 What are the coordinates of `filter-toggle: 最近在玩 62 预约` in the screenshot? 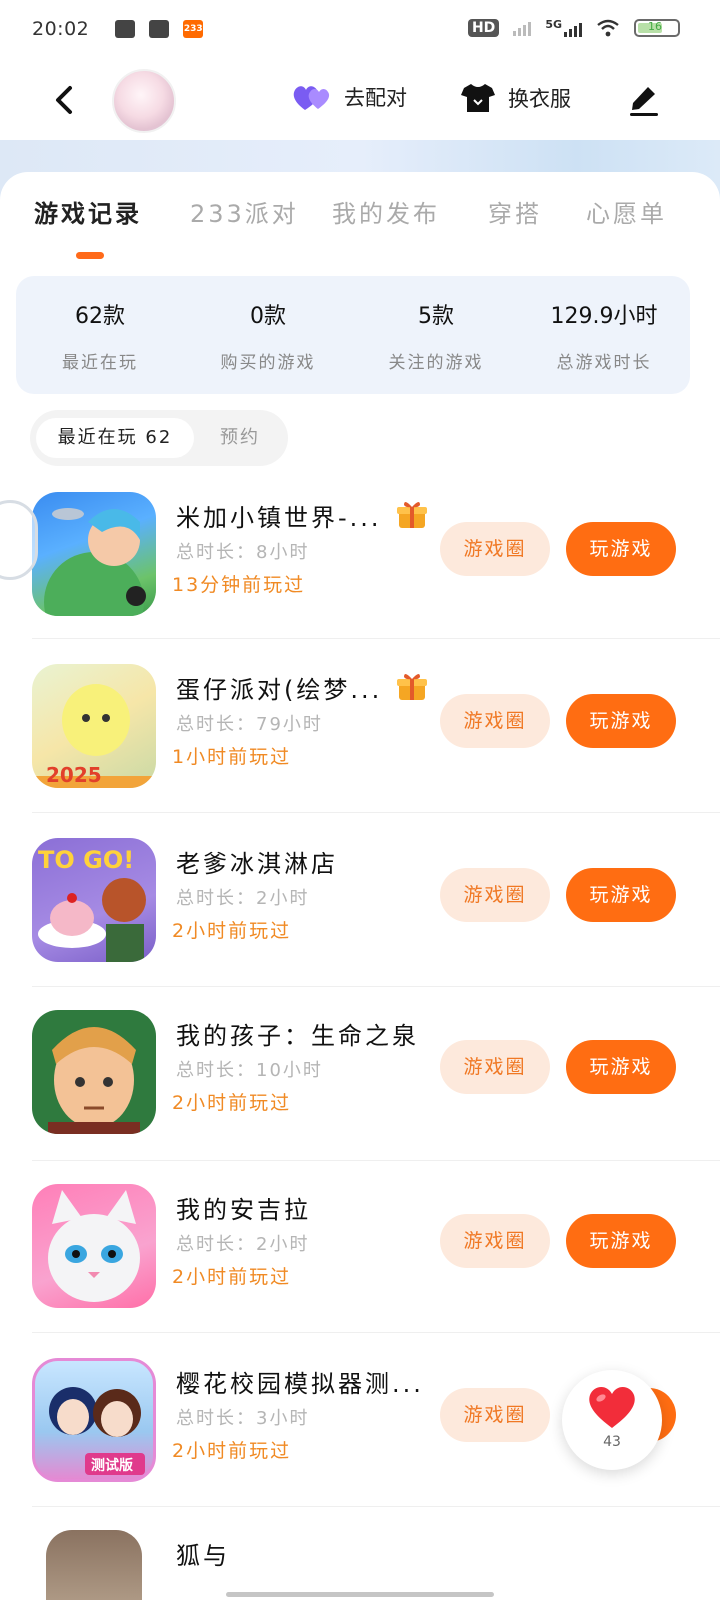 It's located at (159, 438).